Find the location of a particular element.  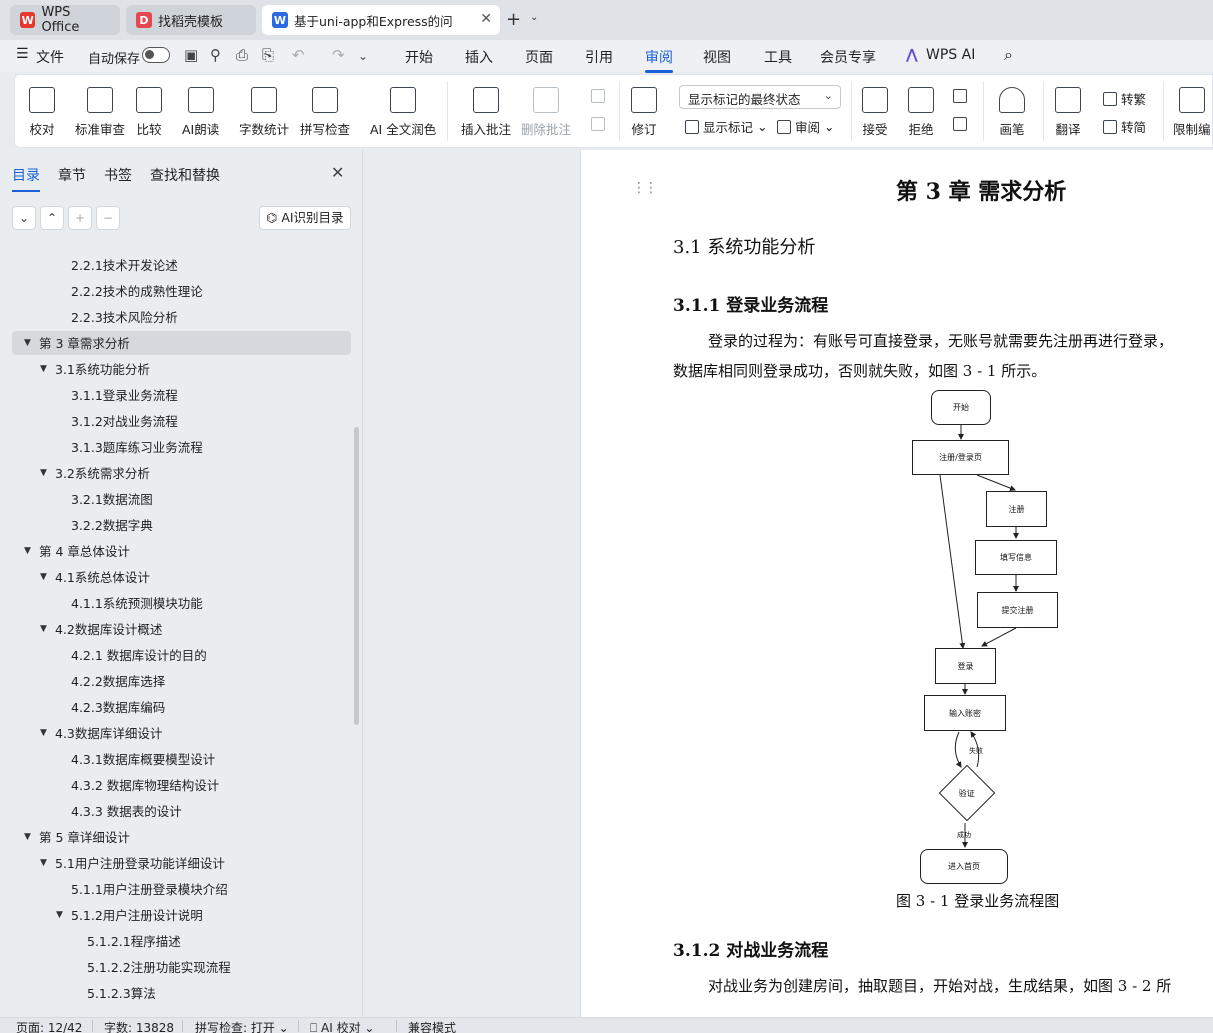

expand-down-button: ⌄ is located at coordinates (24, 218).